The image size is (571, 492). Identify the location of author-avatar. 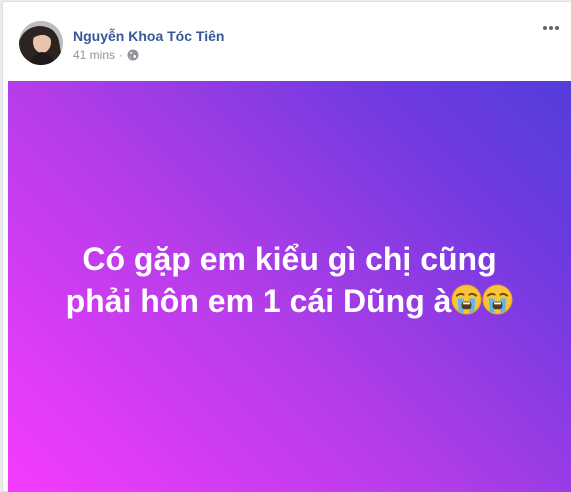
(41, 43).